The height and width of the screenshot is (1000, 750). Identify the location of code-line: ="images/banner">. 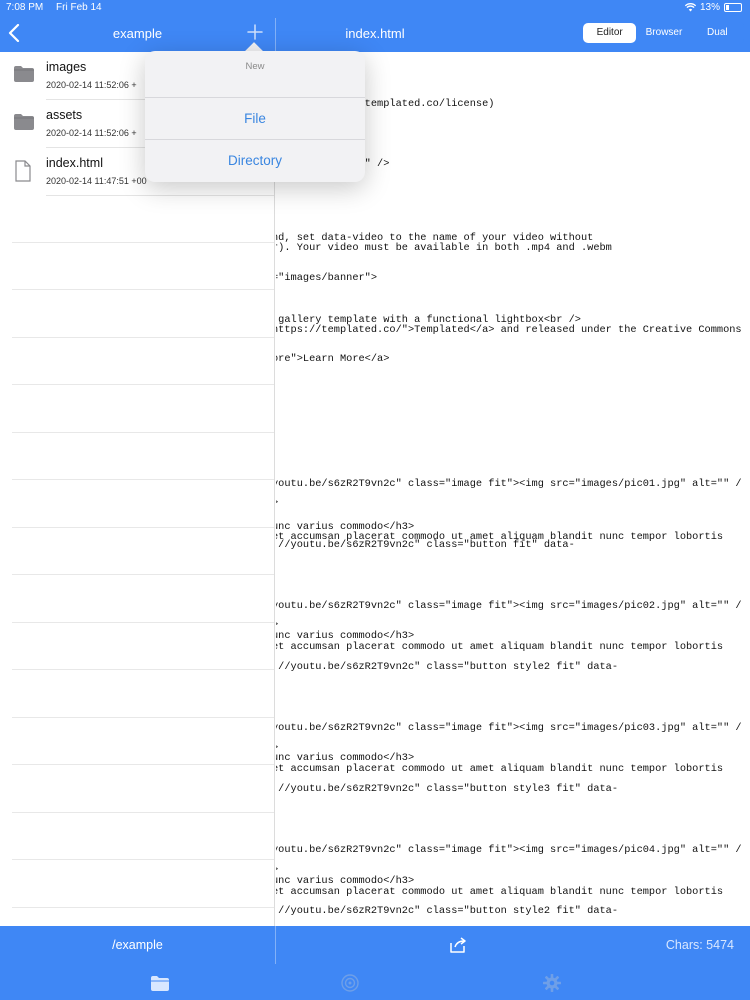
(327, 278).